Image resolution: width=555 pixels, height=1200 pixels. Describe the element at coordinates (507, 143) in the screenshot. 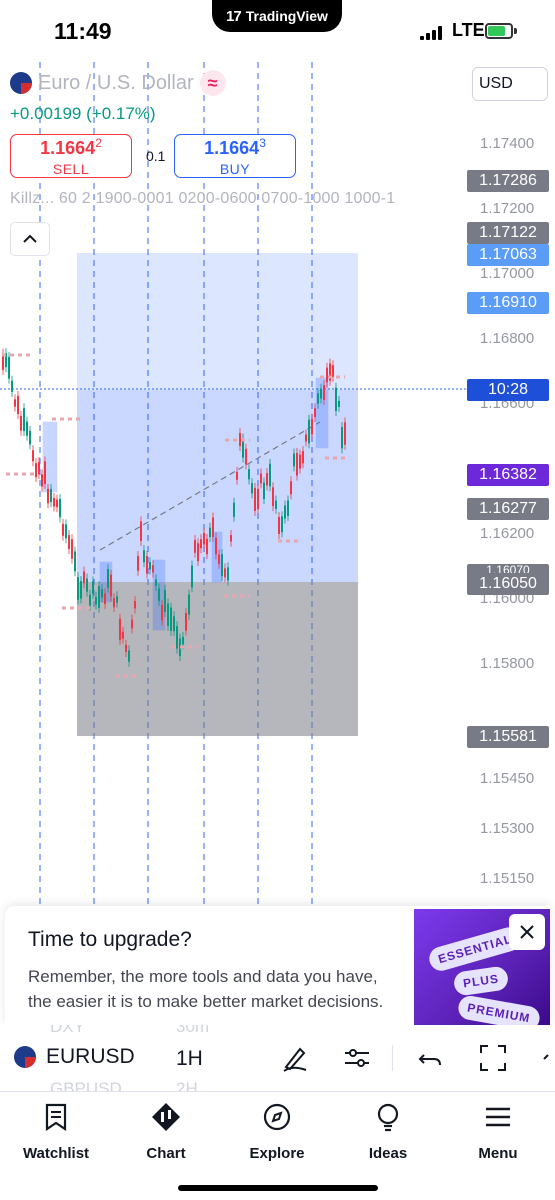

I see `price-axis-label: 1.17400` at that location.